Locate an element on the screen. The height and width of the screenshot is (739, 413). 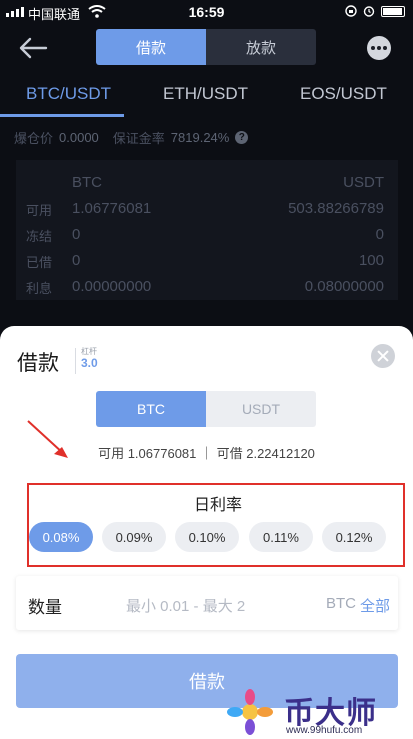
usdt-value: 0.08000000 is located at coordinates (344, 286).